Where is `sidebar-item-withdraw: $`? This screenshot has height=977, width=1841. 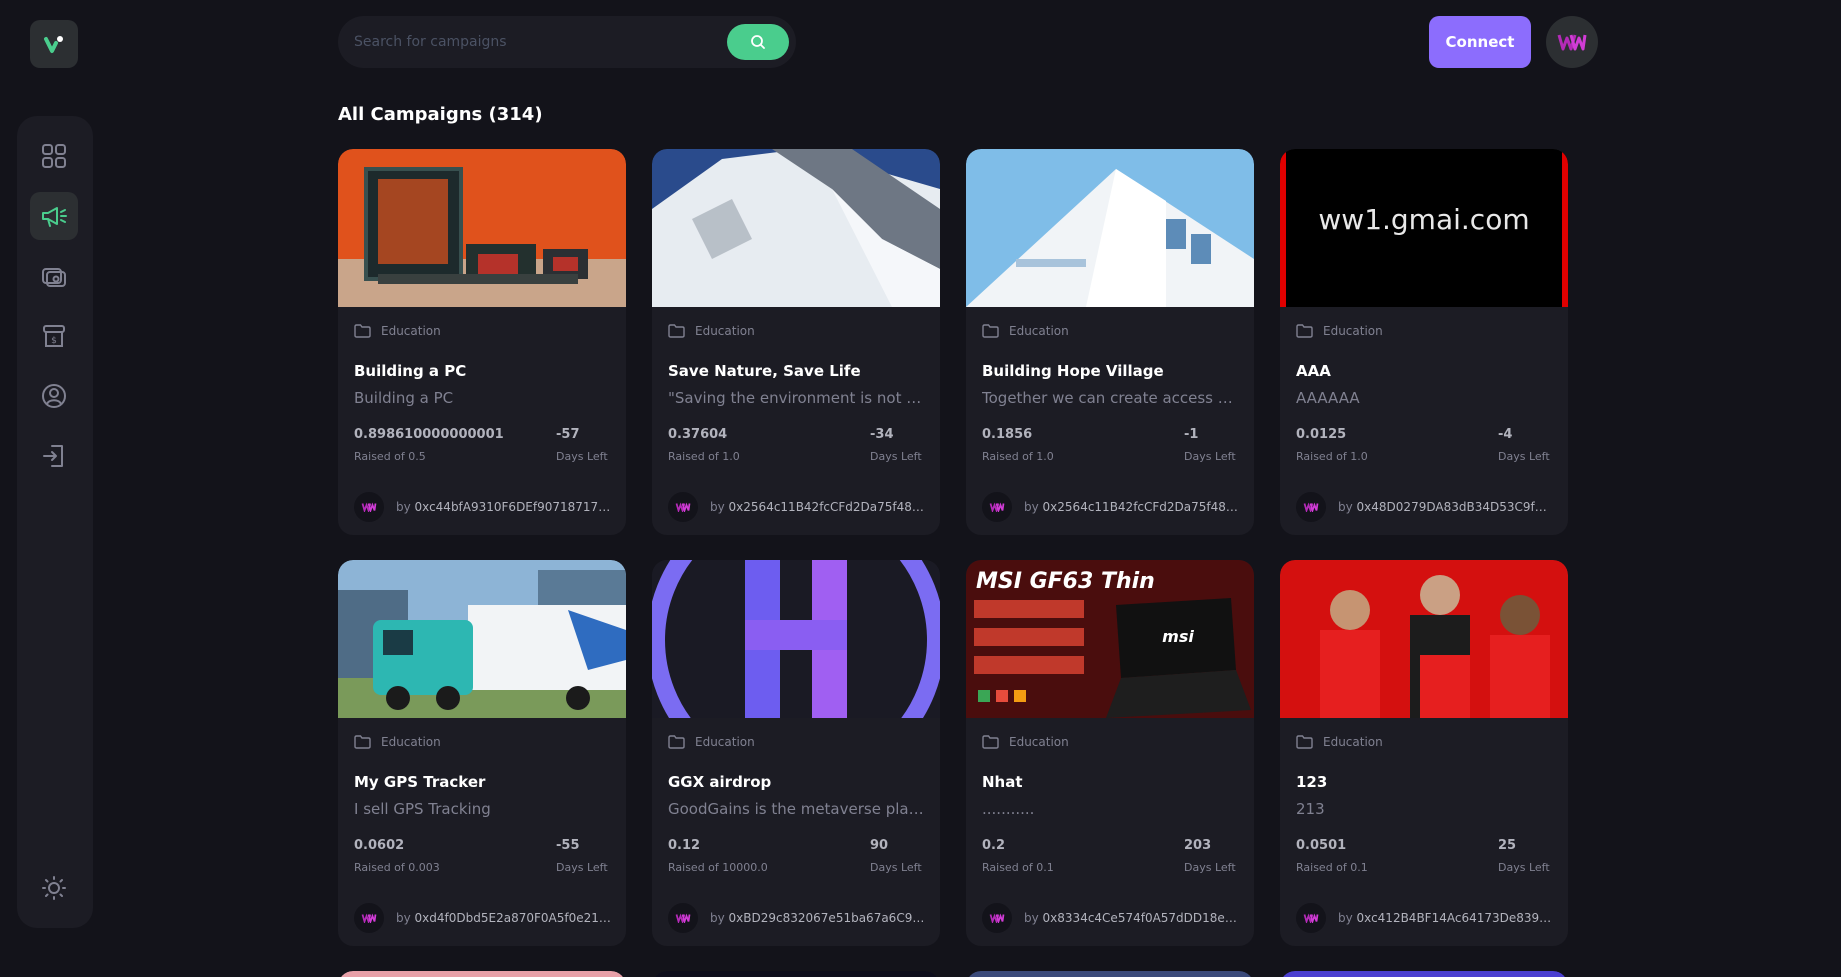 sidebar-item-withdraw: $ is located at coordinates (54, 336).